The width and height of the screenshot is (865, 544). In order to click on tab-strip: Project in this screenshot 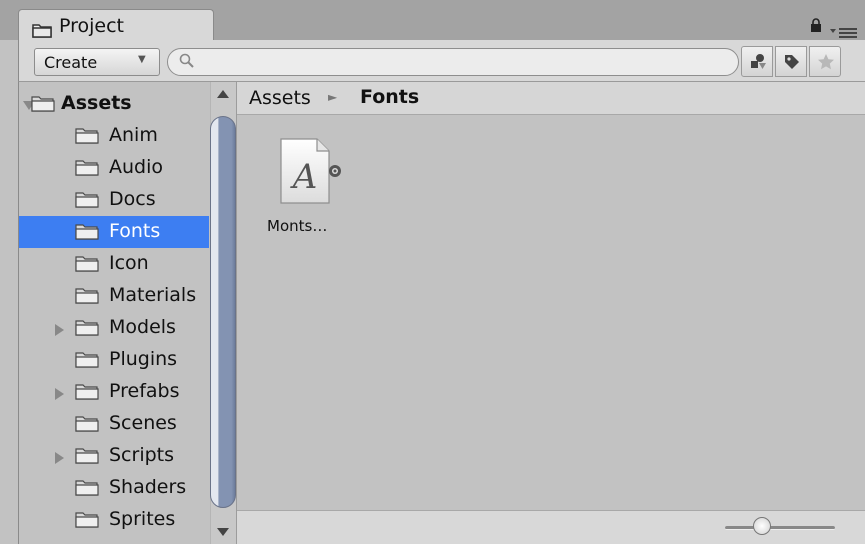, I will do `click(432, 21)`.